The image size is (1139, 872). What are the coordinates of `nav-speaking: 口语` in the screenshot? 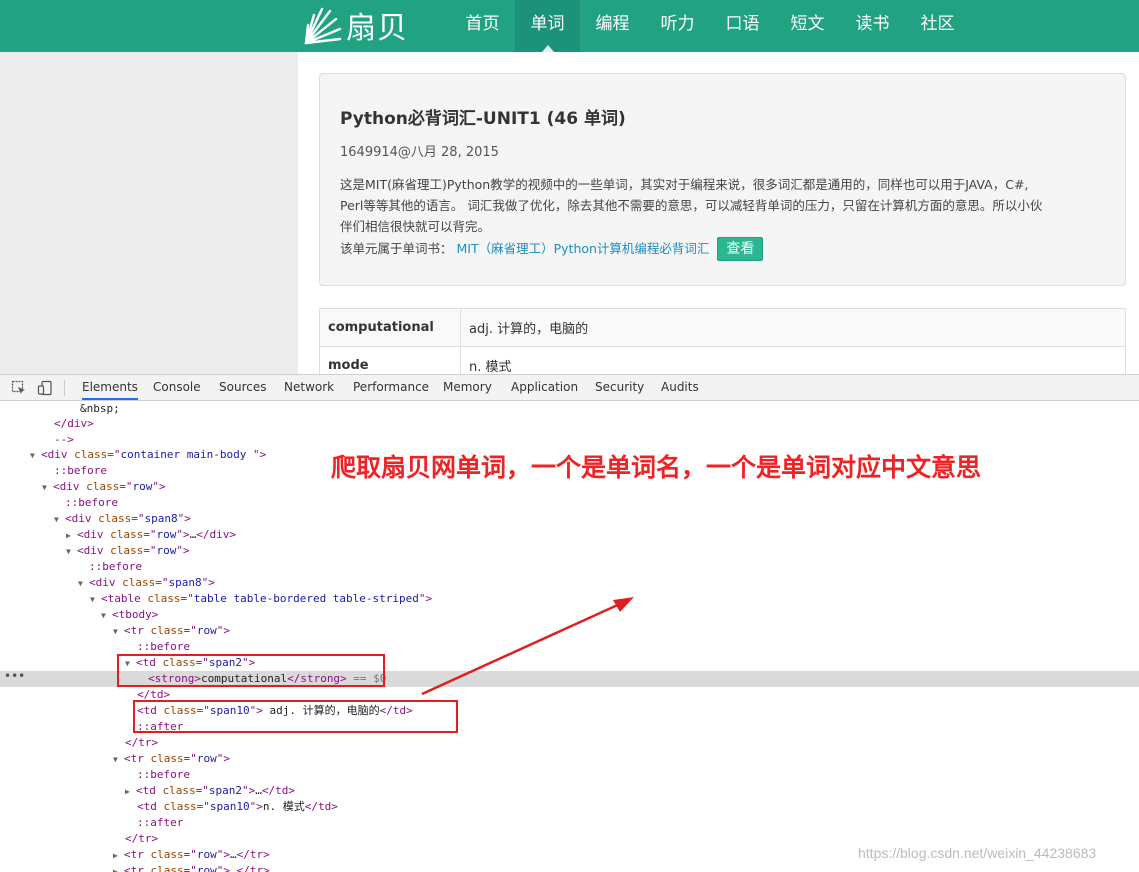 It's located at (742, 26).